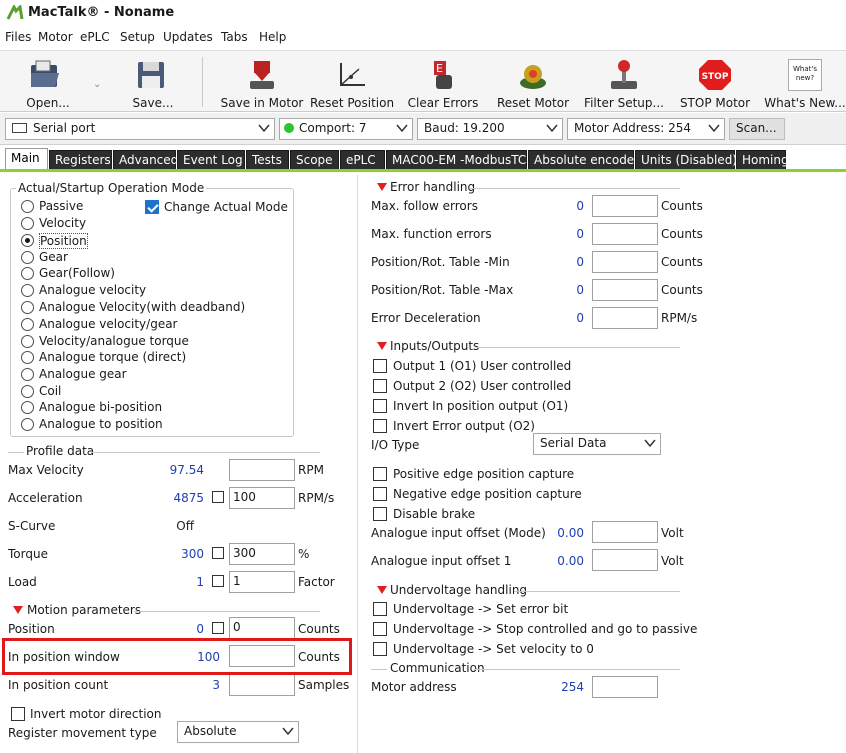 The image size is (846, 753). I want to click on menu-tabs: Tabs, so click(234, 37).